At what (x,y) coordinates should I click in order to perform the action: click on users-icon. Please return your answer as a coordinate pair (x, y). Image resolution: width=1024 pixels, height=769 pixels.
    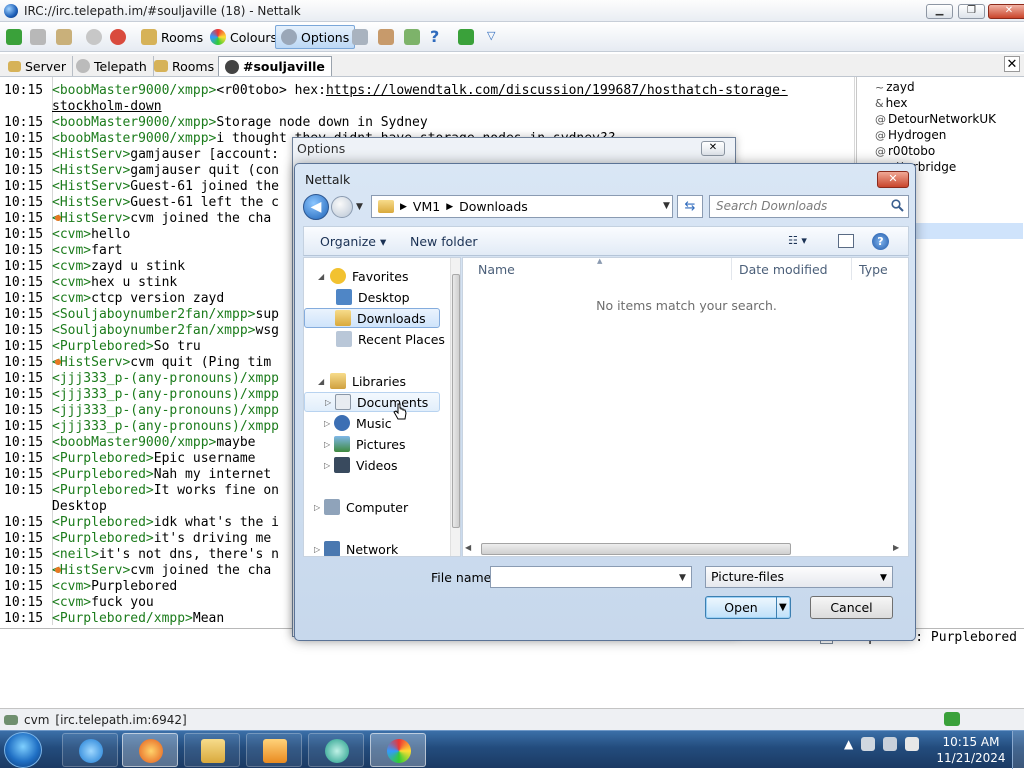
    Looking at the image, I should click on (386, 37).